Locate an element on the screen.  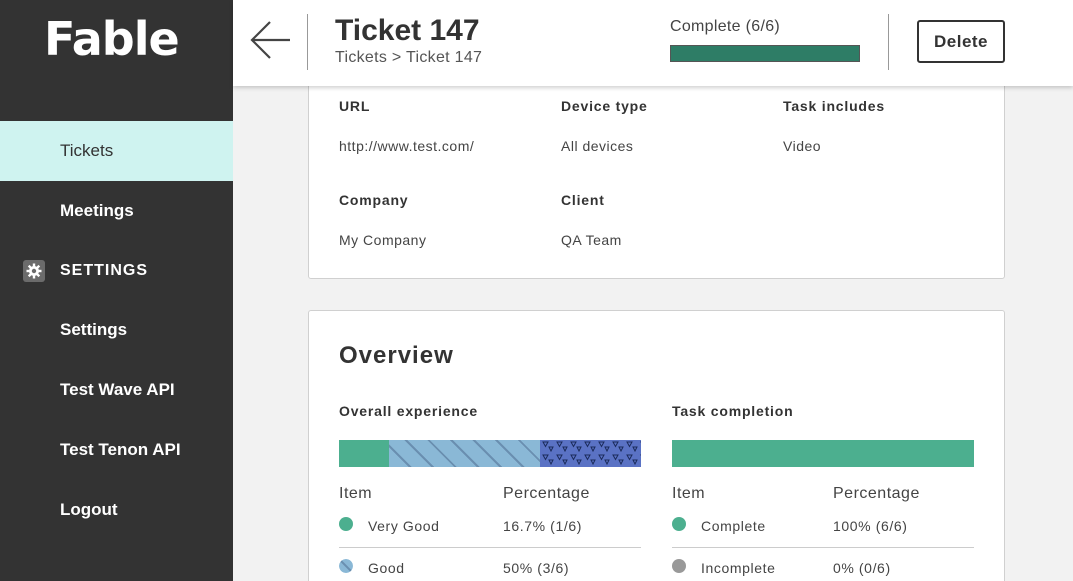
row-percentage: 50% (3/6) is located at coordinates (536, 568).